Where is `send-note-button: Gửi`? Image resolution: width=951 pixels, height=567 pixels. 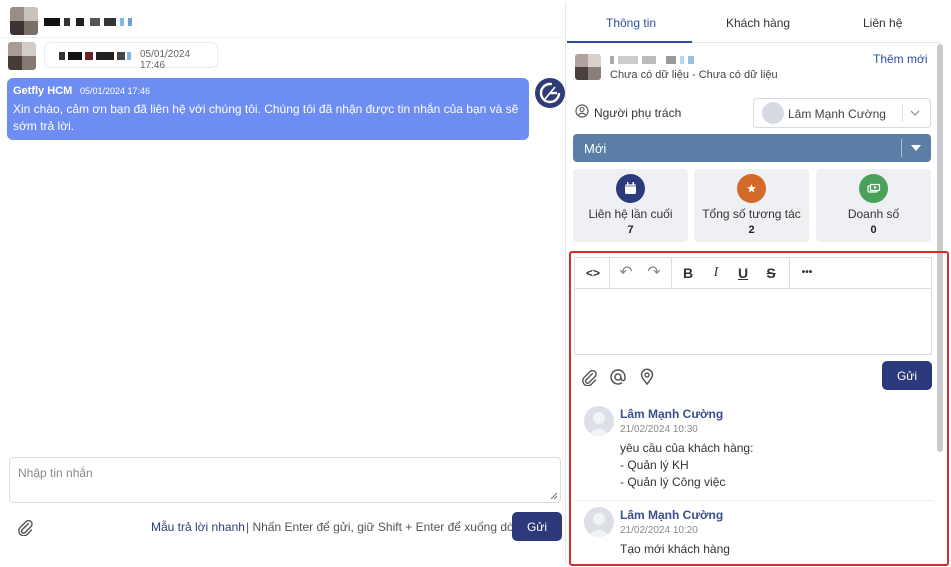 send-note-button: Gửi is located at coordinates (907, 375).